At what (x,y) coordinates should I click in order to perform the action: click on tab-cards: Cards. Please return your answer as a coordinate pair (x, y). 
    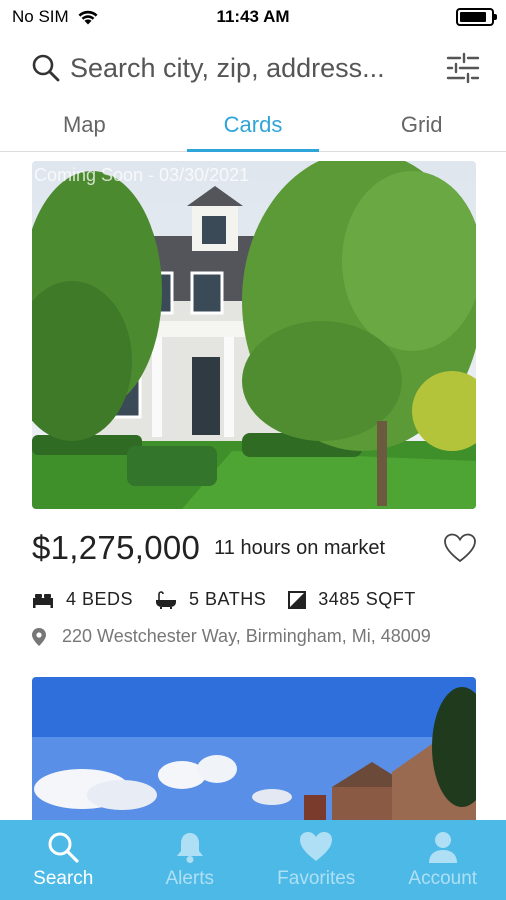
    Looking at the image, I should click on (253, 126).